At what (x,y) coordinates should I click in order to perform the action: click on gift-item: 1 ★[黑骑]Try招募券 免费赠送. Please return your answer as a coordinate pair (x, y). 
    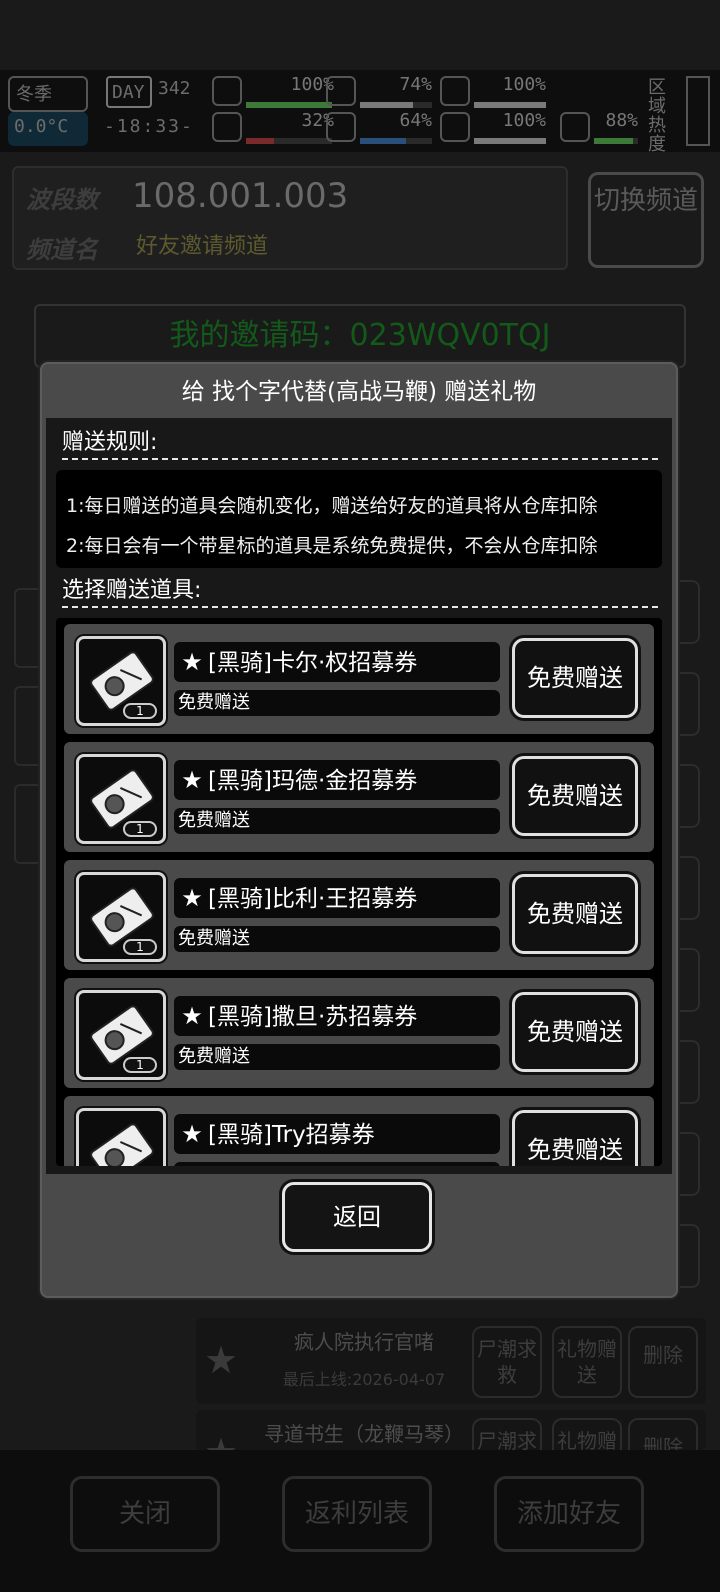
    Looking at the image, I should click on (359, 1131).